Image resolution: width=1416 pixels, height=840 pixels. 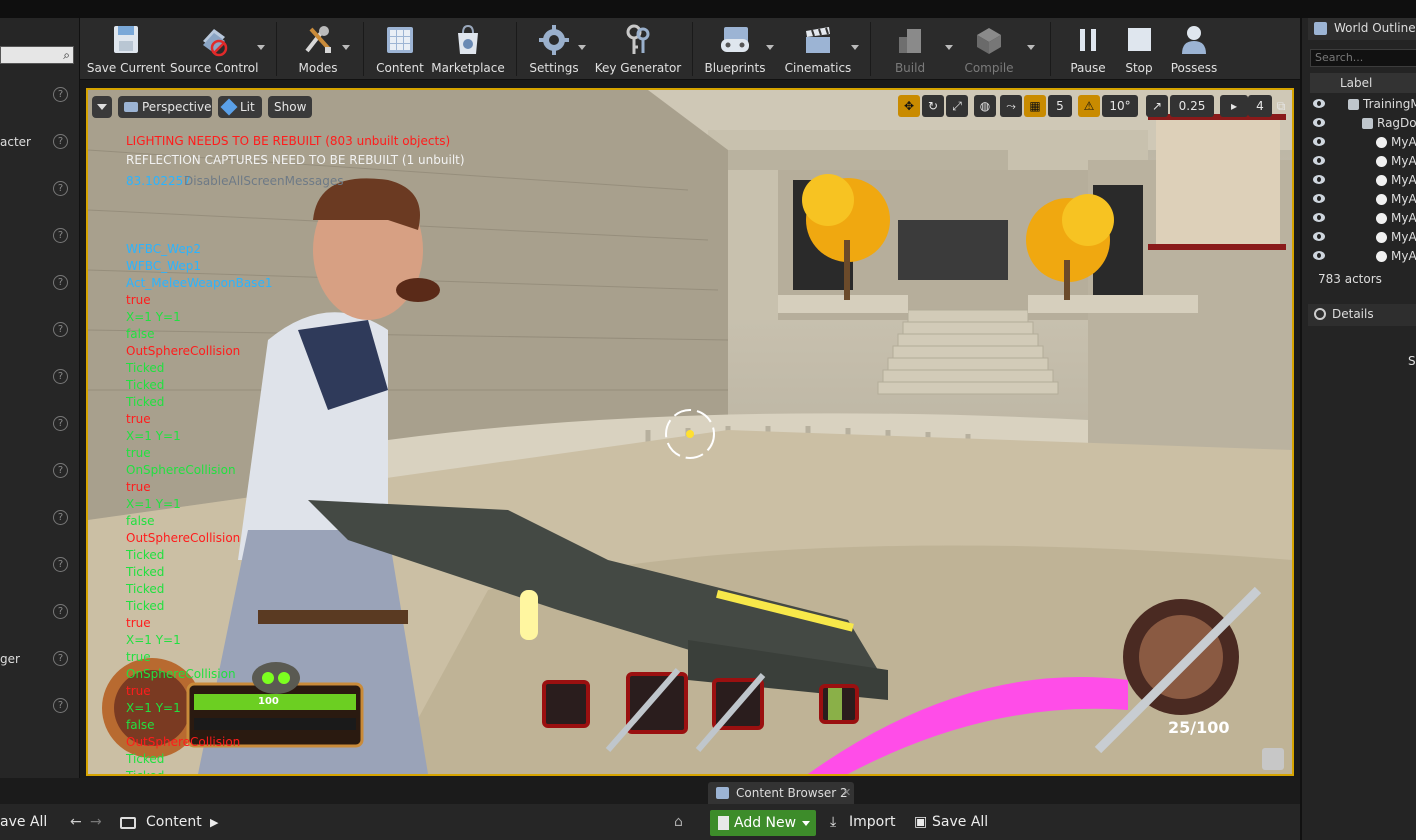 What do you see at coordinates (855, 47) in the screenshot?
I see `cinematics-dropdown-icon` at bounding box center [855, 47].